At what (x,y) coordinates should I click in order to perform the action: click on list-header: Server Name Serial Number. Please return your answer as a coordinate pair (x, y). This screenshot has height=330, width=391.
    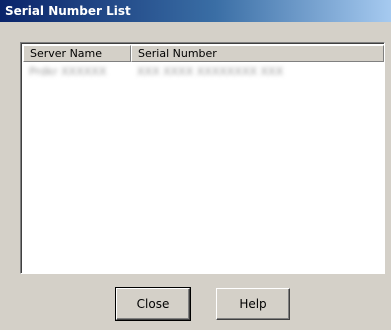
    Looking at the image, I should click on (203, 53).